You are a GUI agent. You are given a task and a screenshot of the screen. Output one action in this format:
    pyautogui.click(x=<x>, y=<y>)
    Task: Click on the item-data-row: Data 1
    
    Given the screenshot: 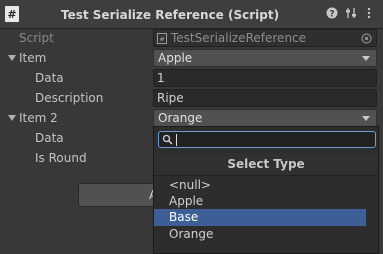 What is the action you would take?
    pyautogui.click(x=191, y=78)
    